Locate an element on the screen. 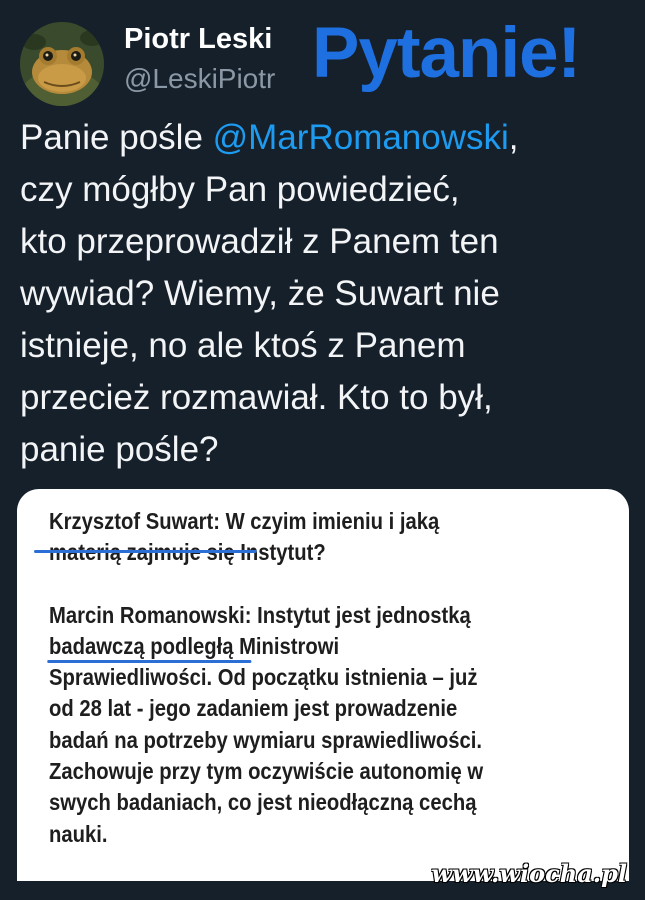  interview-text-segment: Instytut jest jednostką is located at coordinates (364, 614).